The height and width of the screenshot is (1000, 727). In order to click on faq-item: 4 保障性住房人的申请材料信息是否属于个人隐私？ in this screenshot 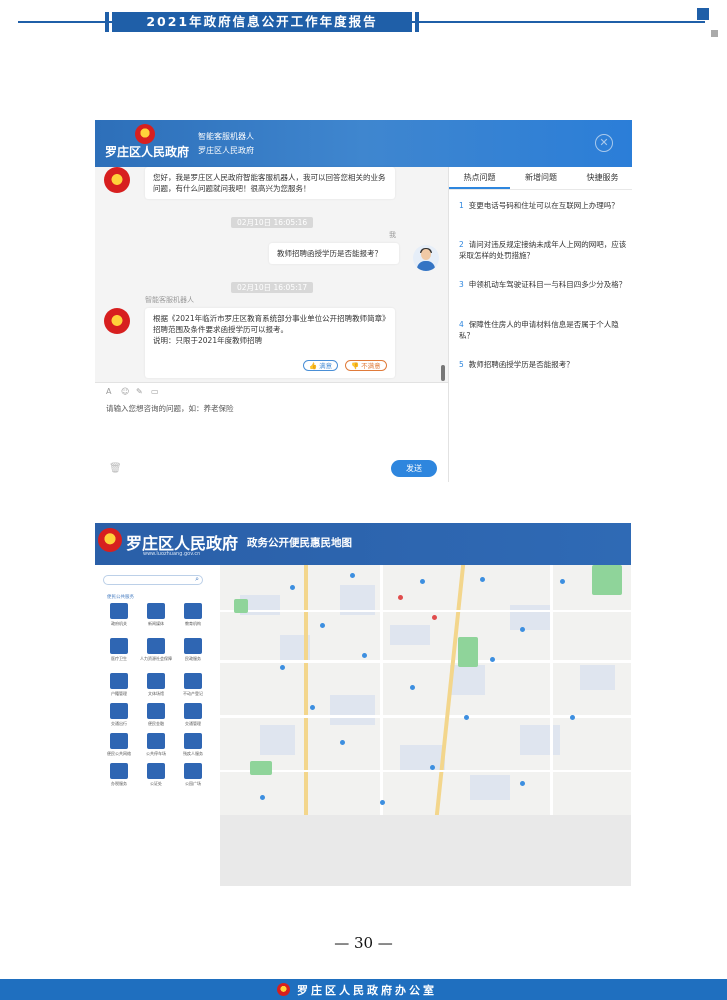, I will do `click(543, 330)`.